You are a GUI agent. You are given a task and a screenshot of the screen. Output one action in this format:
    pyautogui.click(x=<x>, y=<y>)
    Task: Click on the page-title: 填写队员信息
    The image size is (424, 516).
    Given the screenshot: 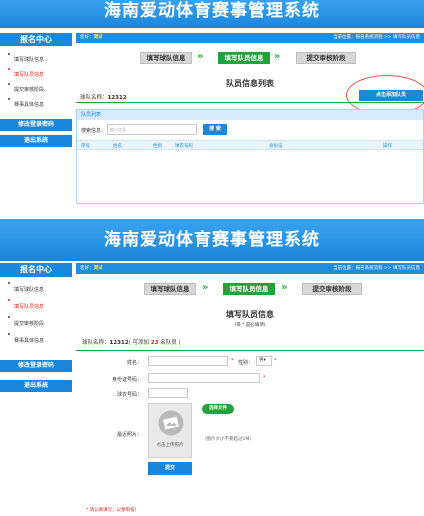 What is the action you would take?
    pyautogui.click(x=250, y=314)
    